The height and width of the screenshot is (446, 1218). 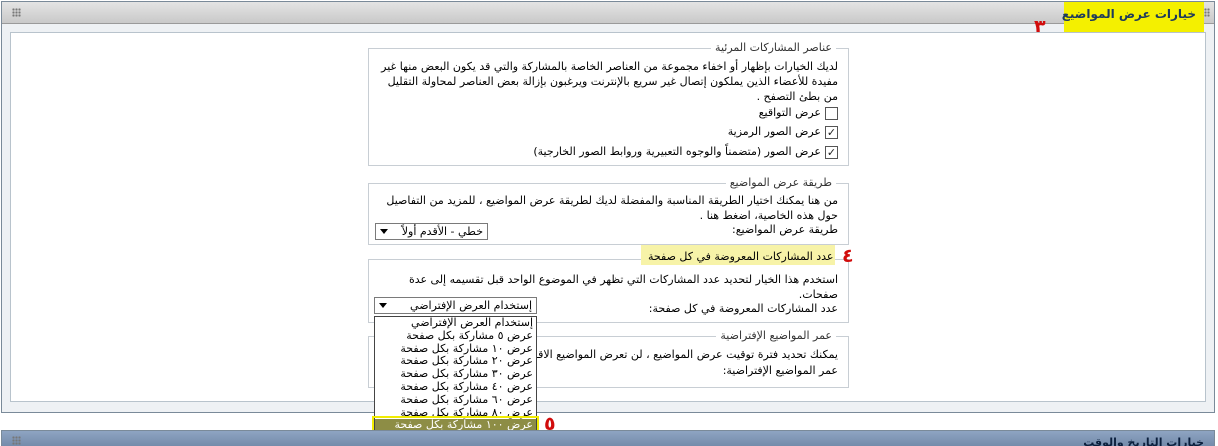 What do you see at coordinates (789, 112) in the screenshot?
I see `option-label: عرض التواقيع` at bounding box center [789, 112].